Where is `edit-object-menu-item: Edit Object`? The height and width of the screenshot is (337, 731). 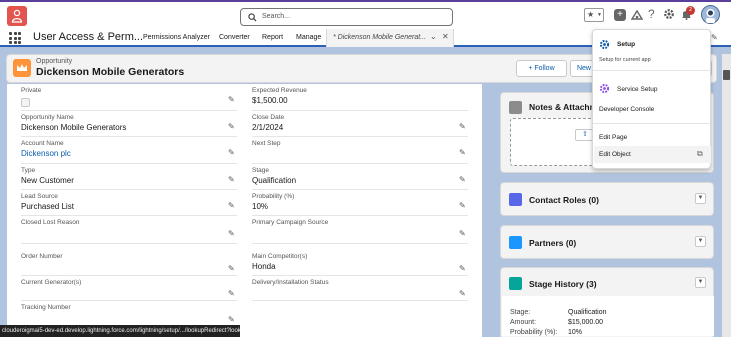
edit-object-menu-item: Edit Object is located at coordinates (615, 154).